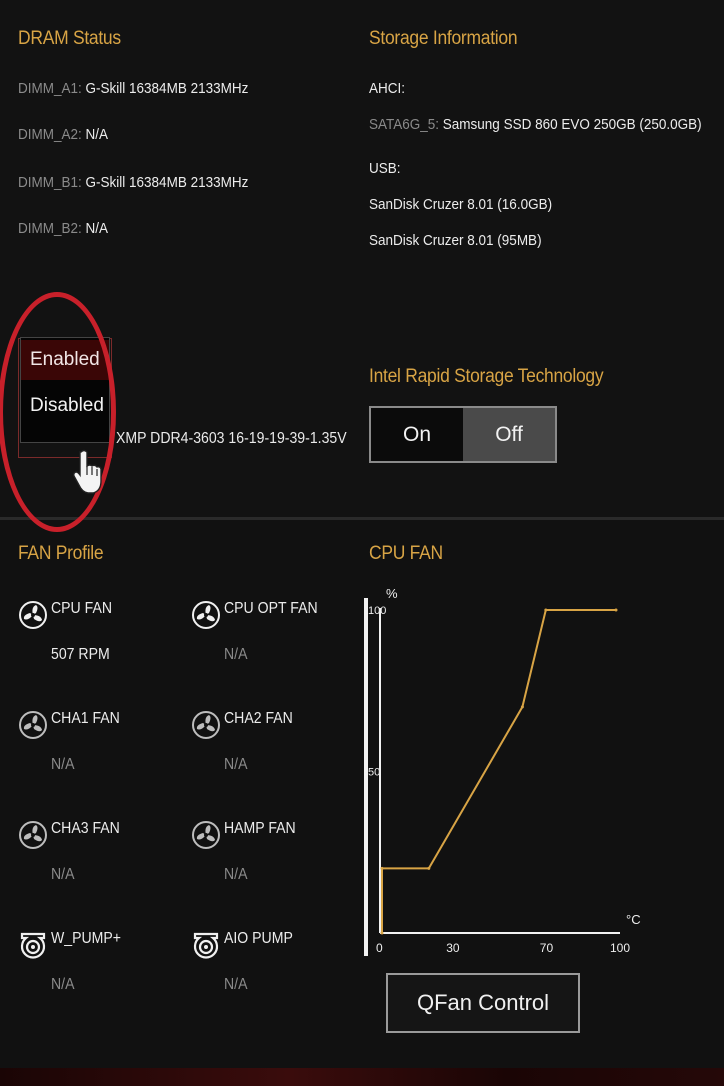  Describe the element at coordinates (509, 434) in the screenshot. I see `rst-off-option: Off` at that location.